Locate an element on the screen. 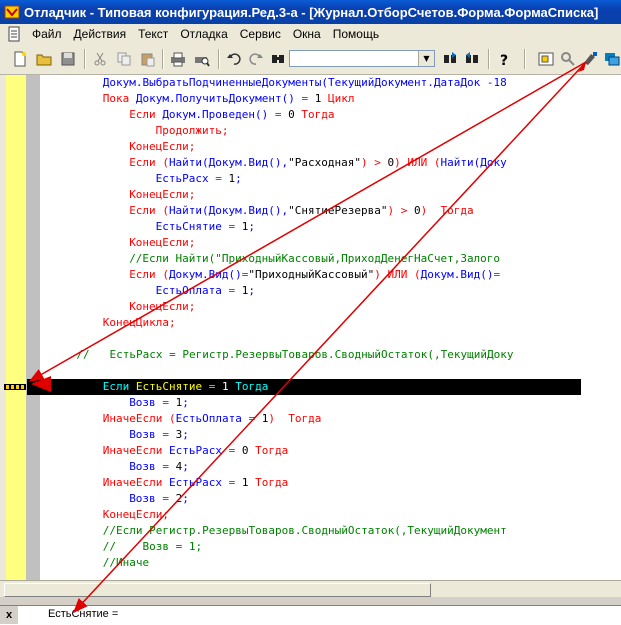  search-combo: ▼ is located at coordinates (362, 58).